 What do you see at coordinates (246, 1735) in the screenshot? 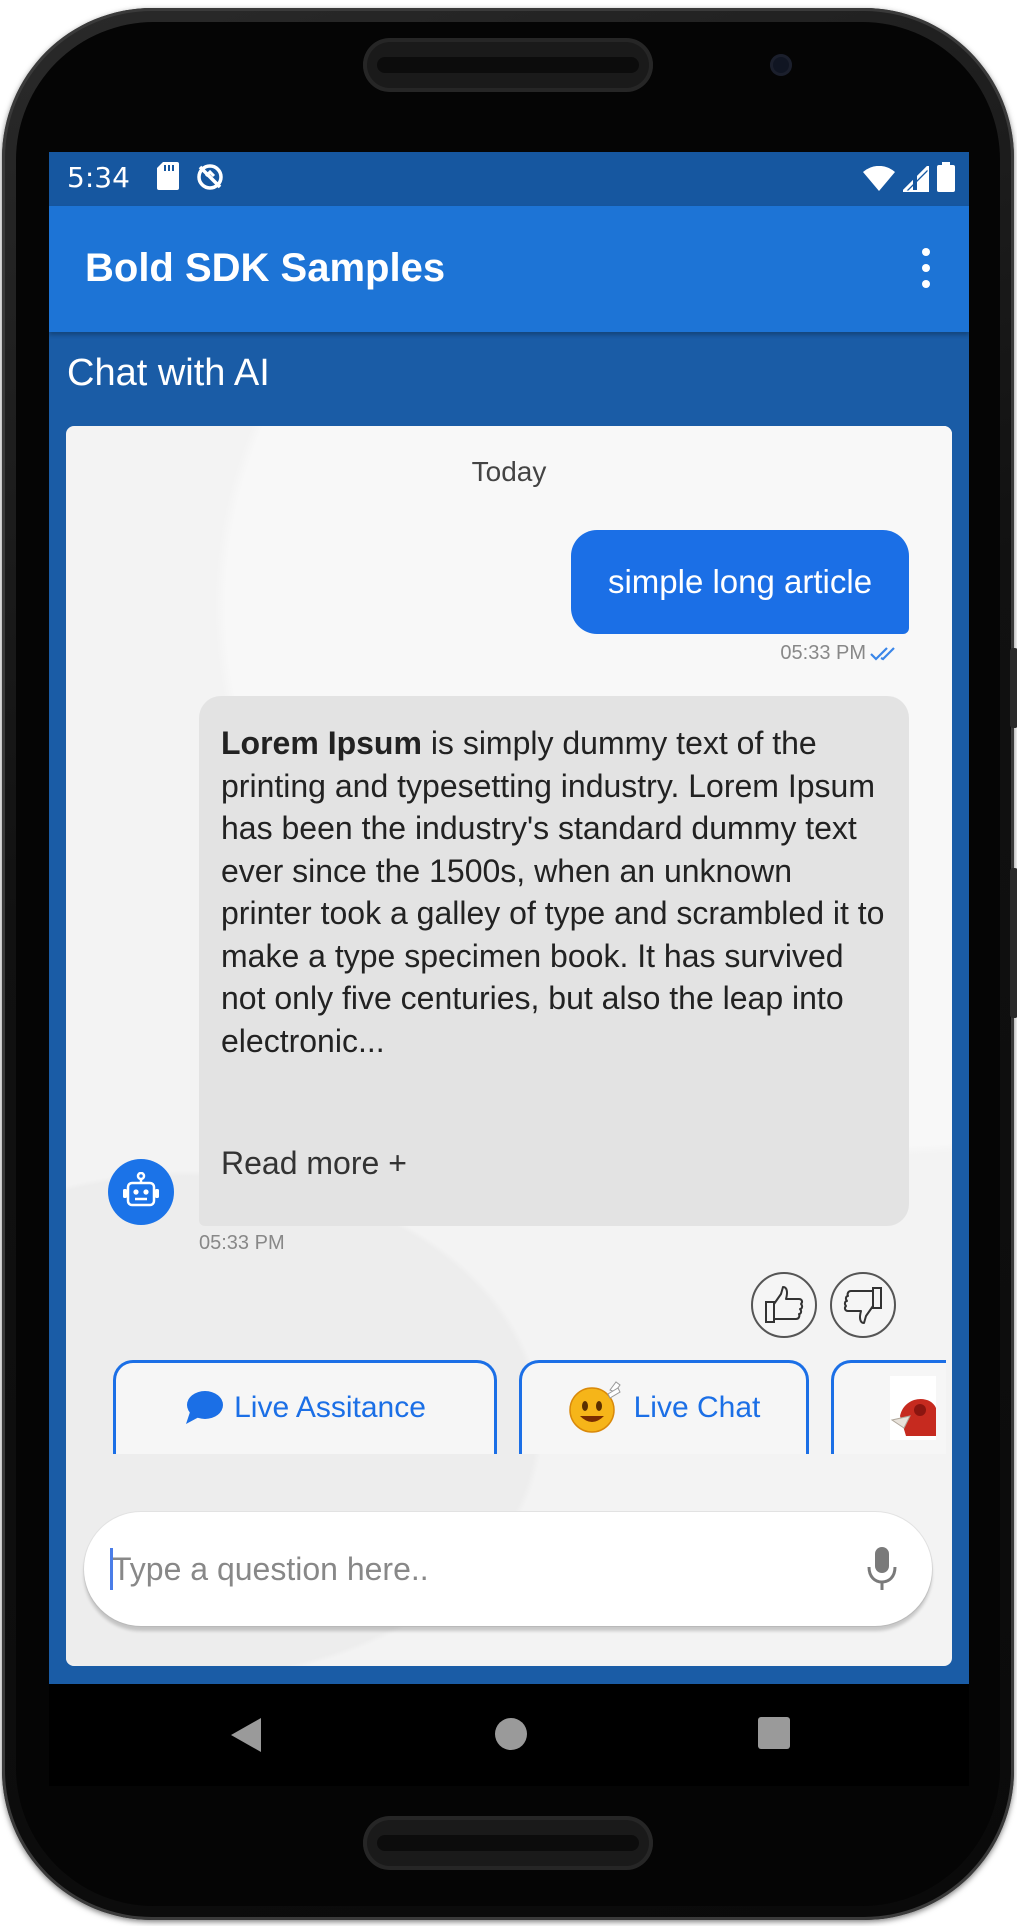
I see `back-icon` at bounding box center [246, 1735].